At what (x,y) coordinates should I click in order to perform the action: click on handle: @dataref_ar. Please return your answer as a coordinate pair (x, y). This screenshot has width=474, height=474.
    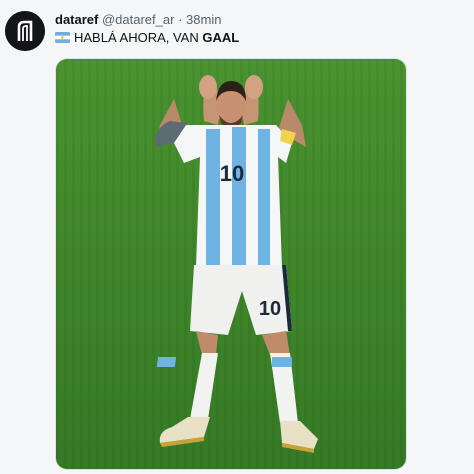
    Looking at the image, I should click on (138, 19).